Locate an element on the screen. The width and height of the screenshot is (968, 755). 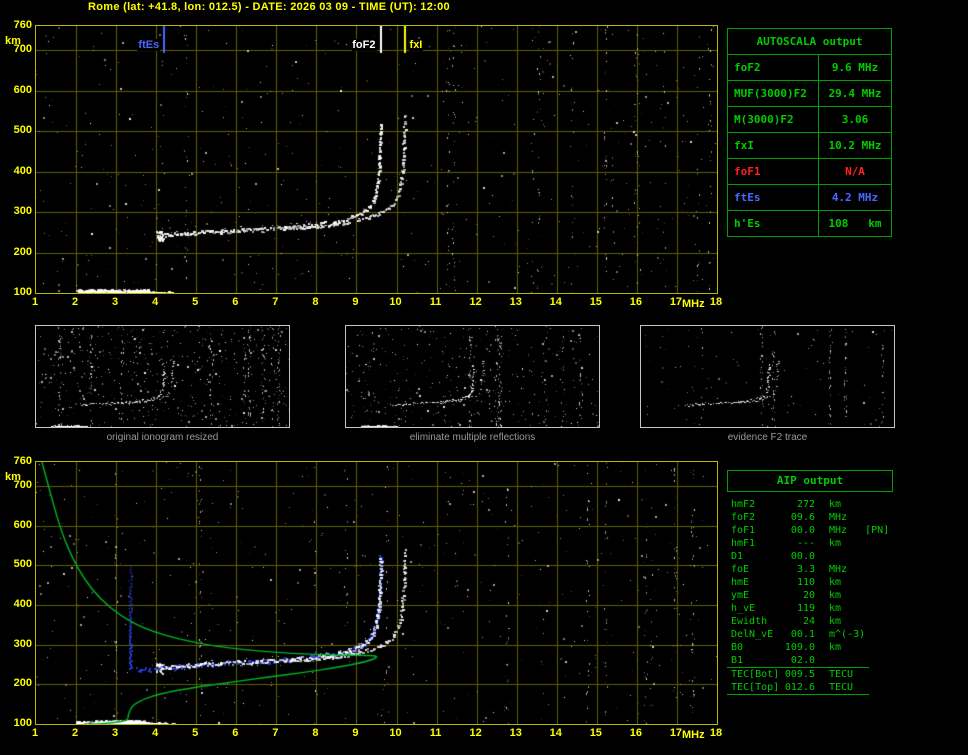
param-value: 110 is located at coordinates (805, 582).